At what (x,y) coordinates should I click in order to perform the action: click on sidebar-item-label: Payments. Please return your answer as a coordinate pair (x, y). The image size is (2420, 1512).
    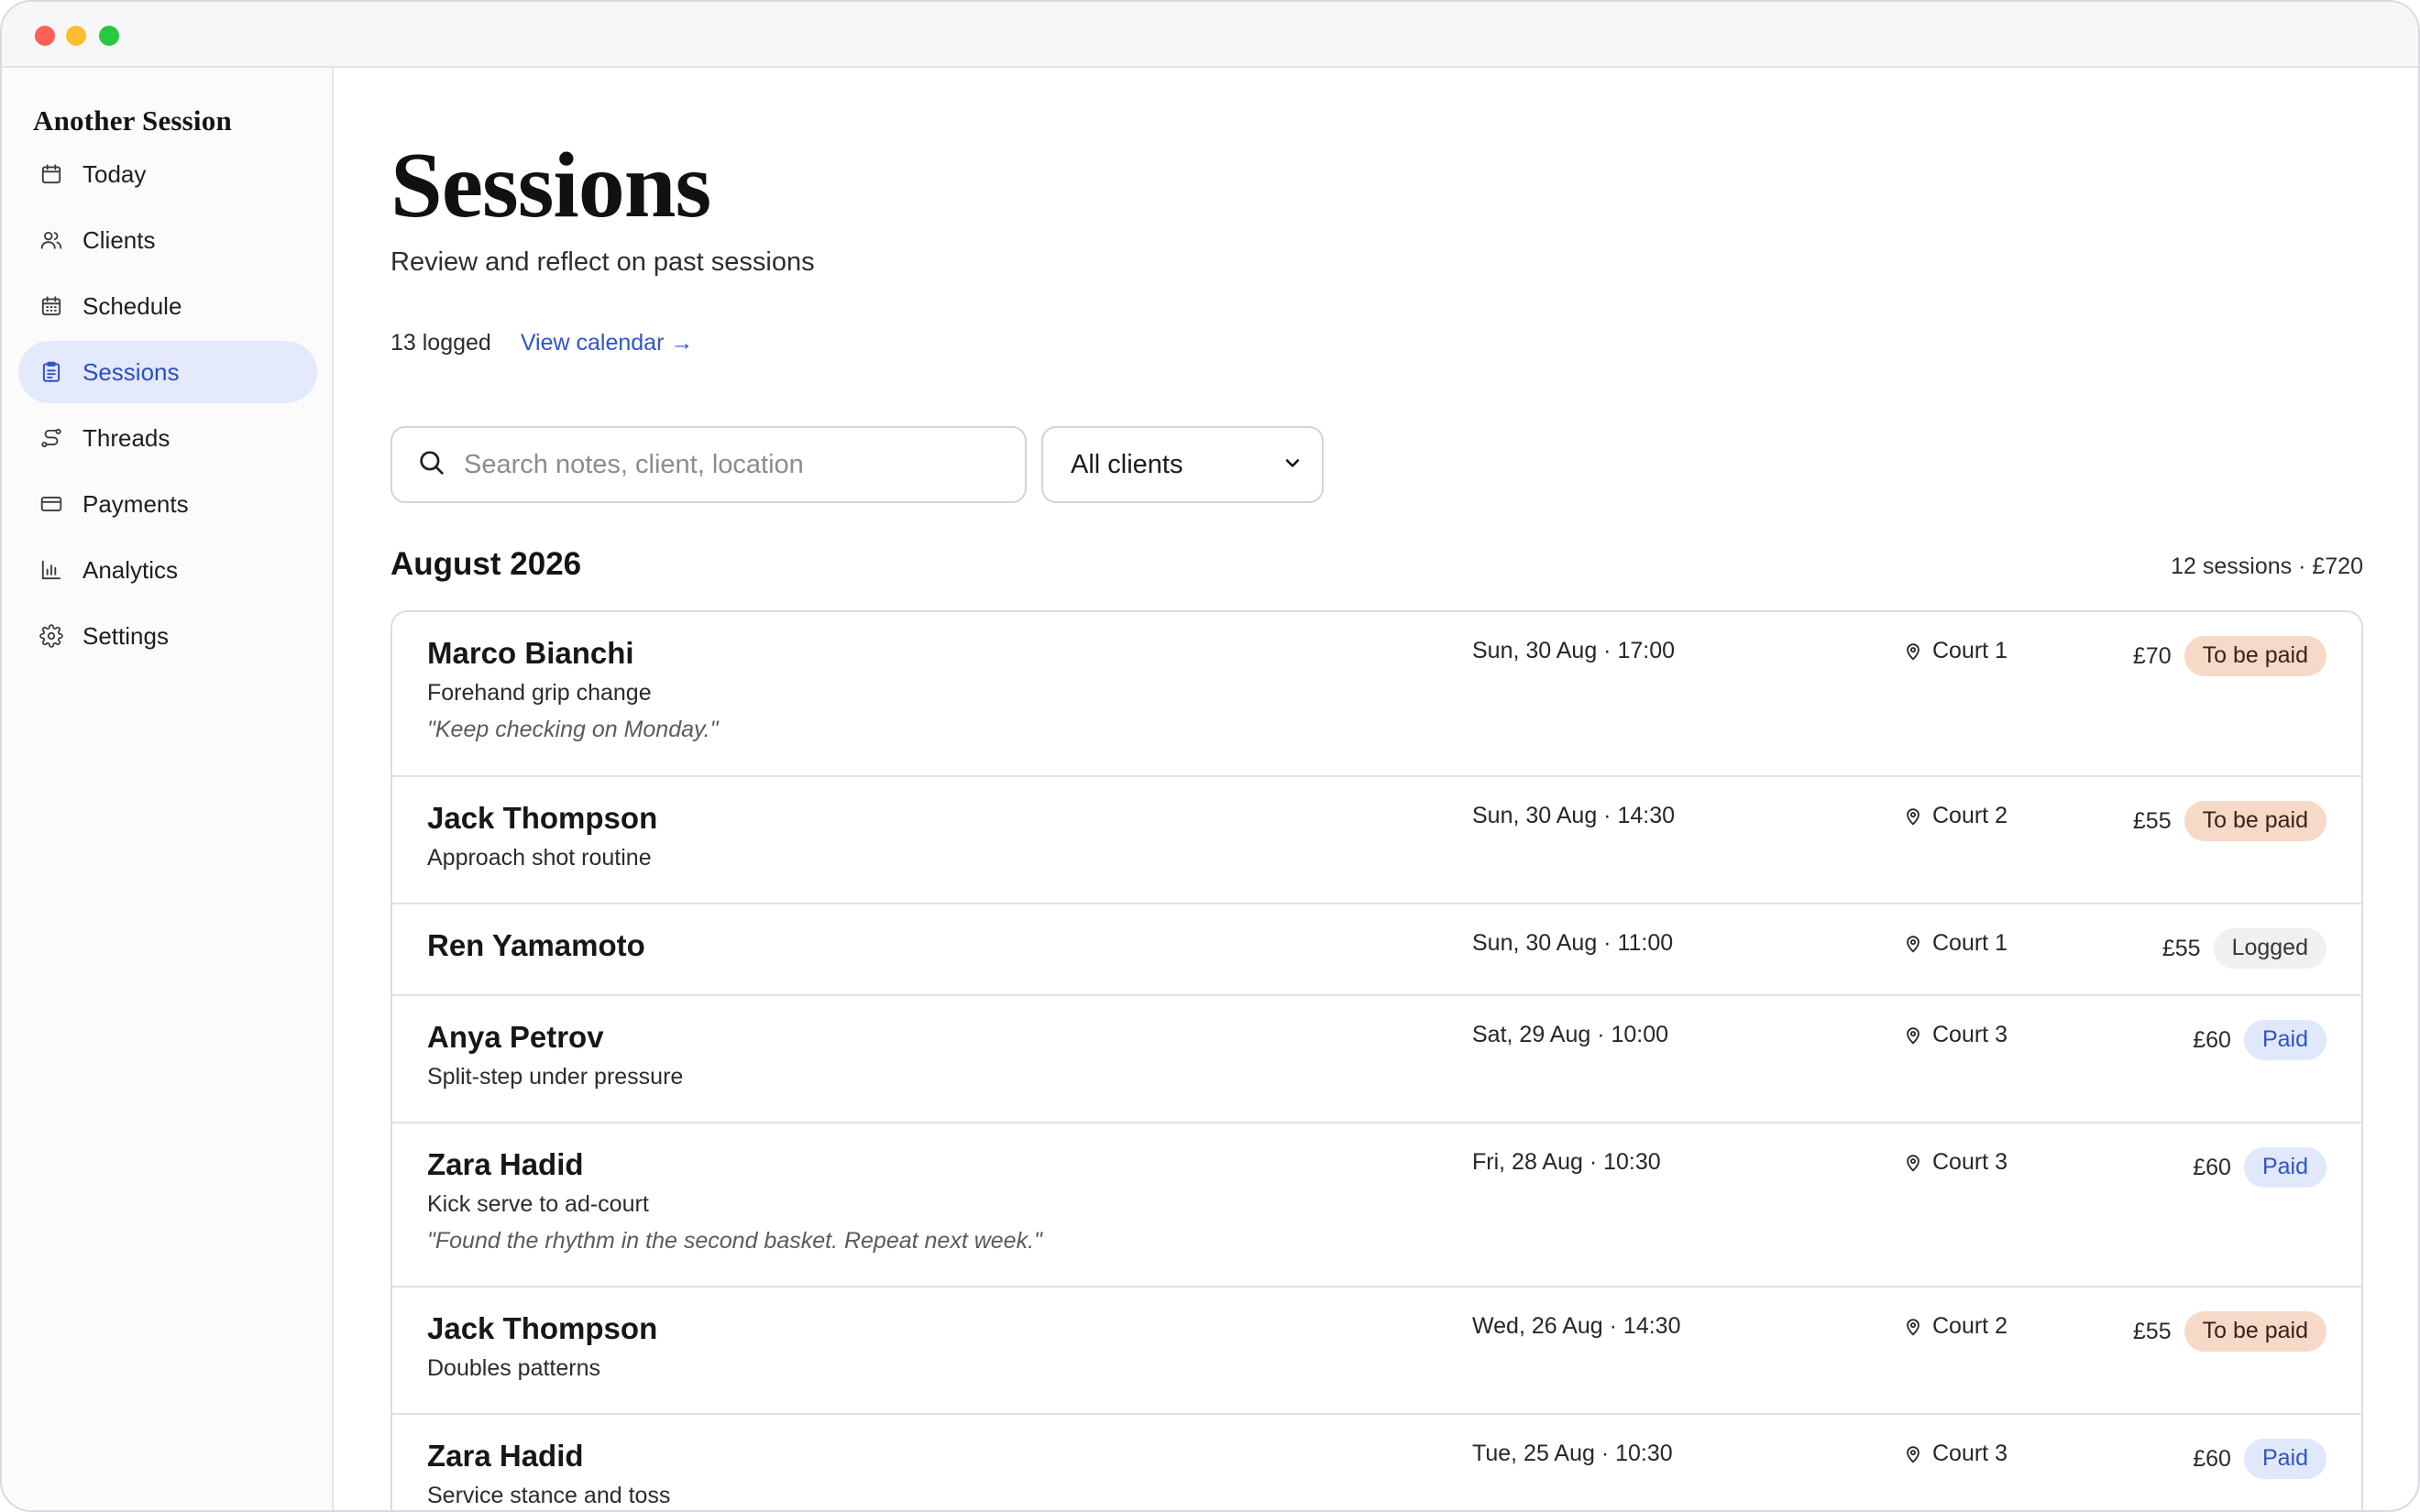
    Looking at the image, I should click on (135, 503).